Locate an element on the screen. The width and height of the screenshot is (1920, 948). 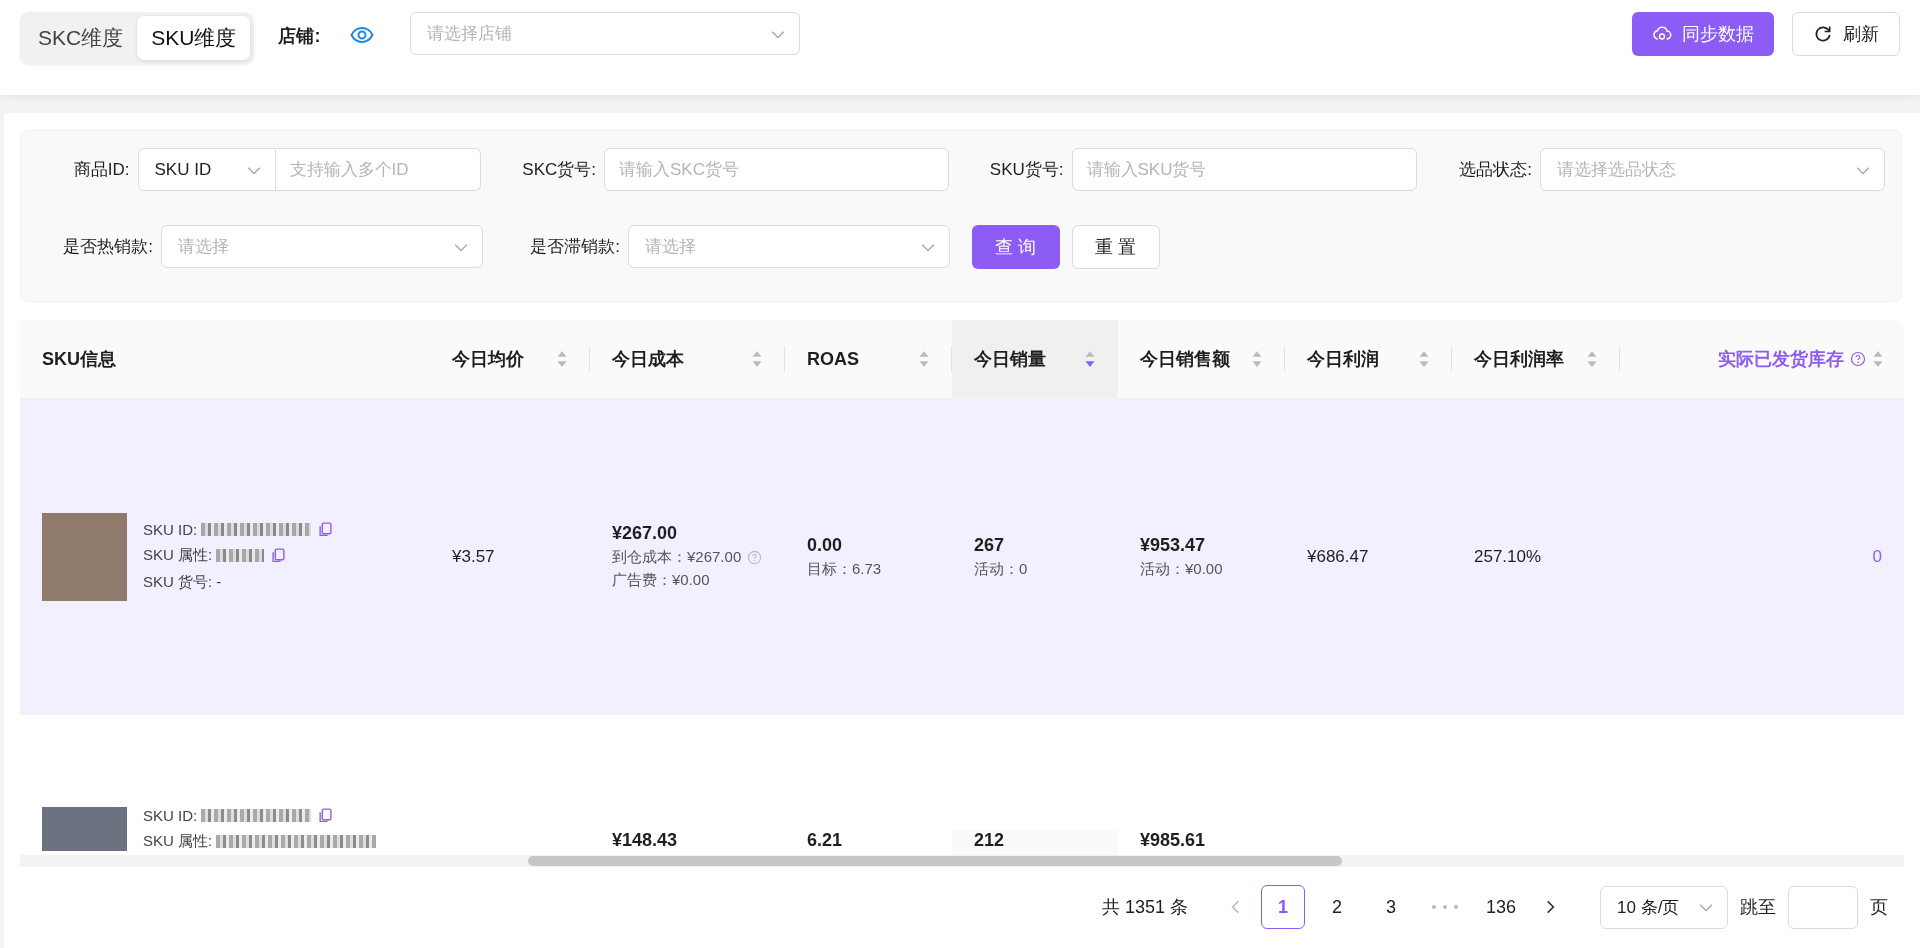
store-label: 店铺: is located at coordinates (299, 36).